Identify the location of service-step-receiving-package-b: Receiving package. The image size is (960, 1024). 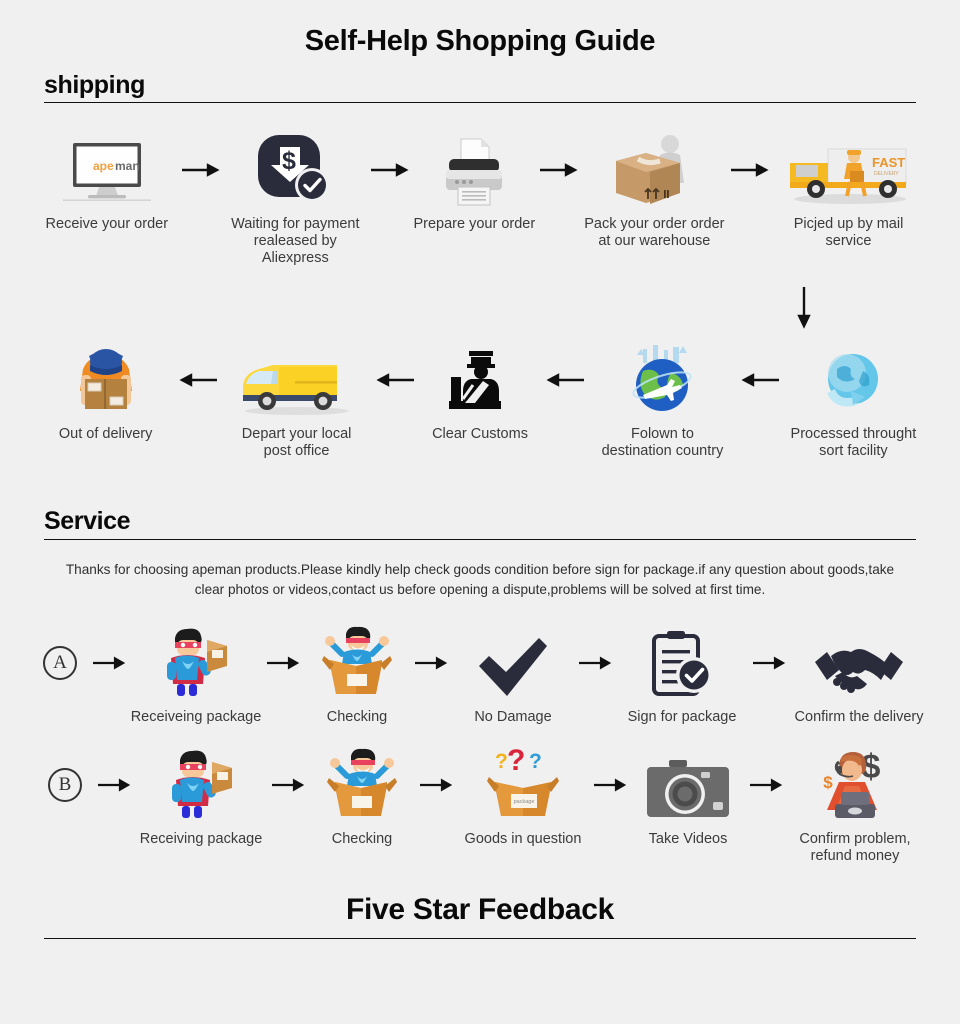
(201, 798).